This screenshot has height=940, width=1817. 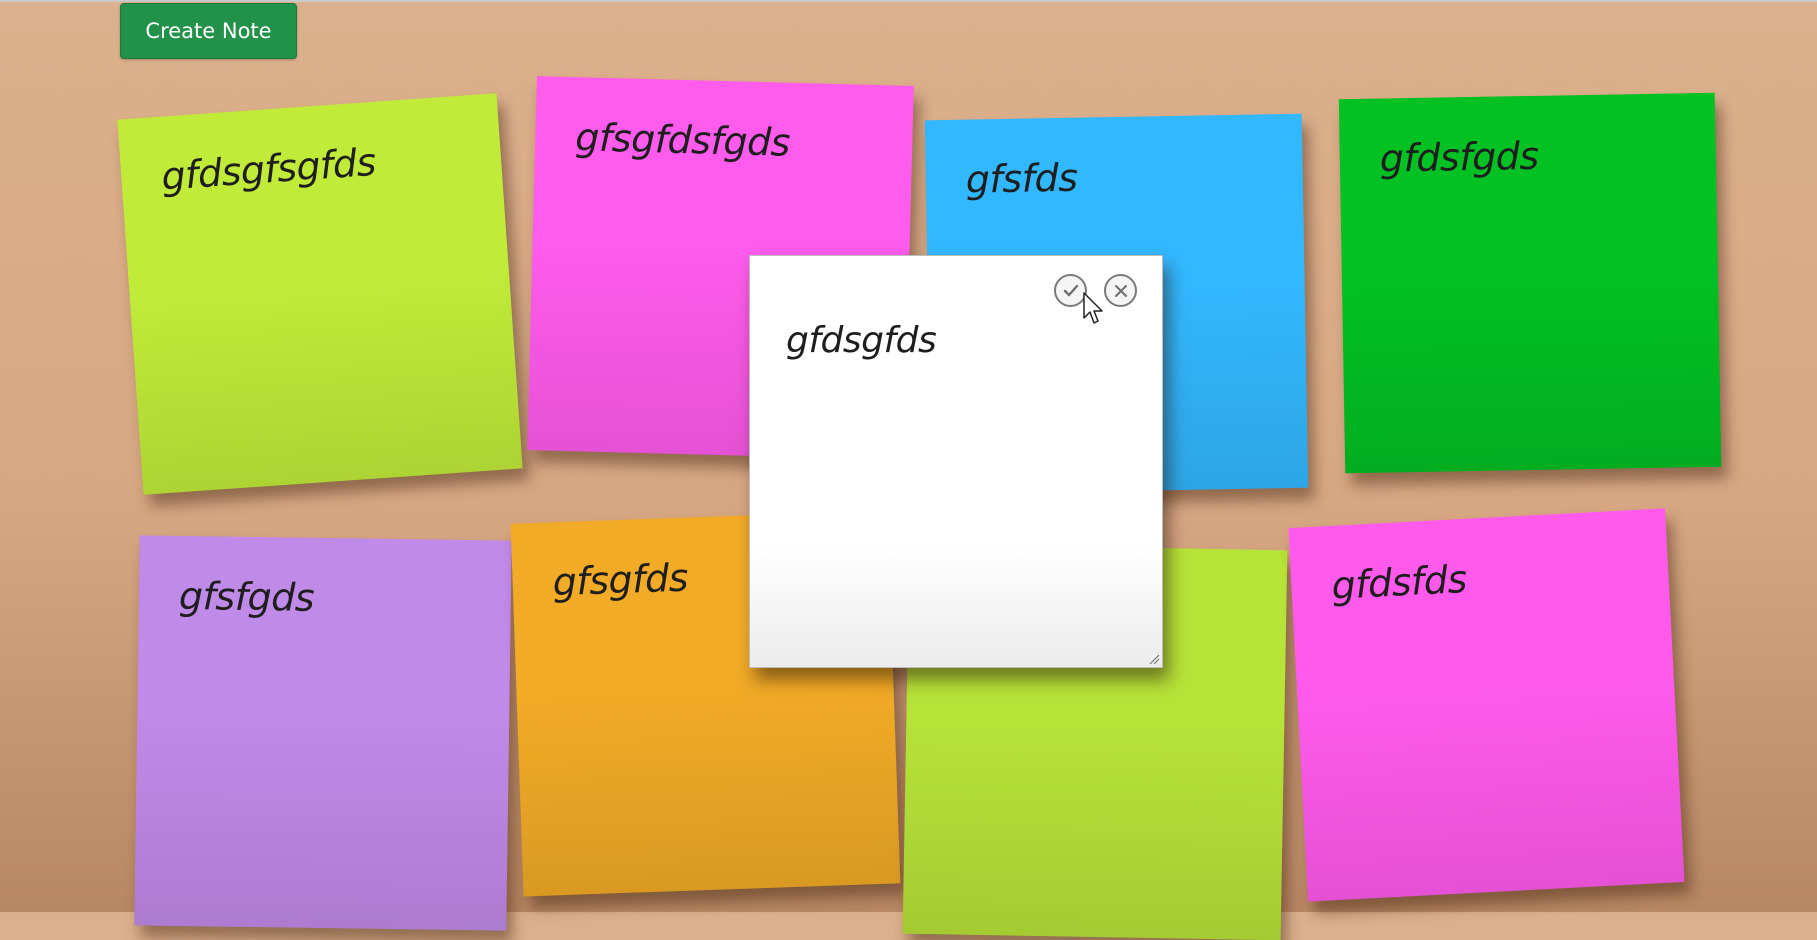 What do you see at coordinates (208, 31) in the screenshot?
I see `create-note-button: Create Note` at bounding box center [208, 31].